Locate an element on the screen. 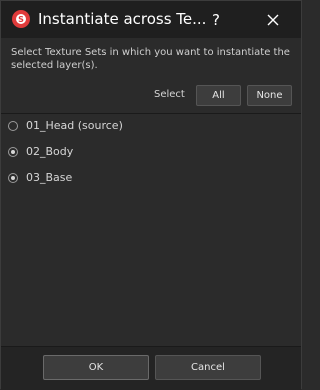 The width and height of the screenshot is (320, 390). texture-set-label: 01_Head (source) is located at coordinates (74, 125).